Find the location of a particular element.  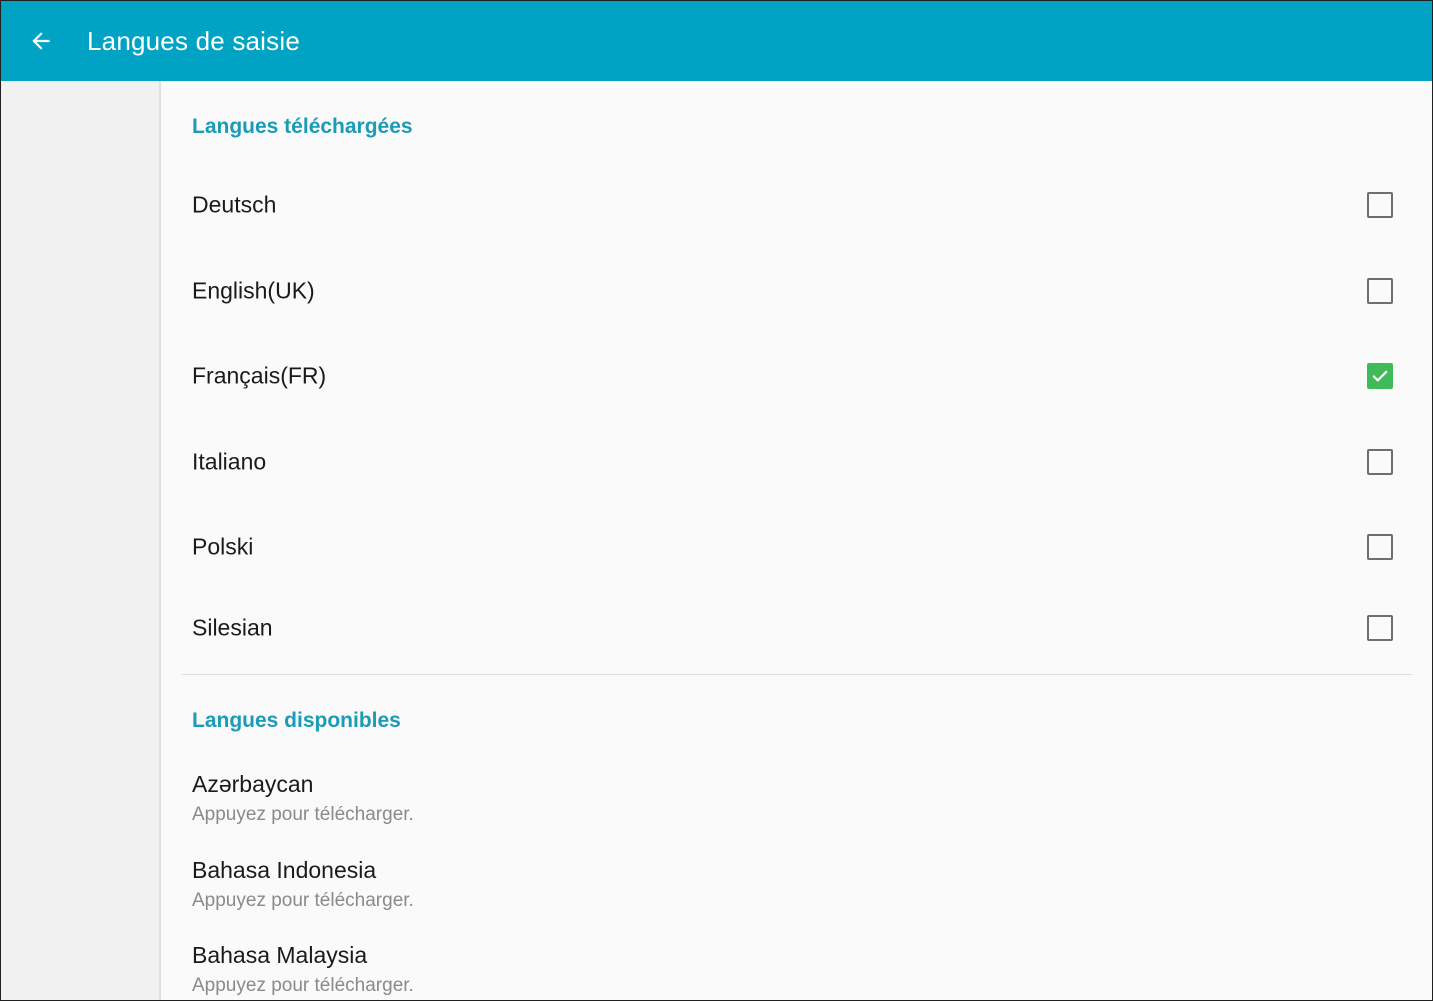

language-label: Azərbaycan is located at coordinates (253, 784).